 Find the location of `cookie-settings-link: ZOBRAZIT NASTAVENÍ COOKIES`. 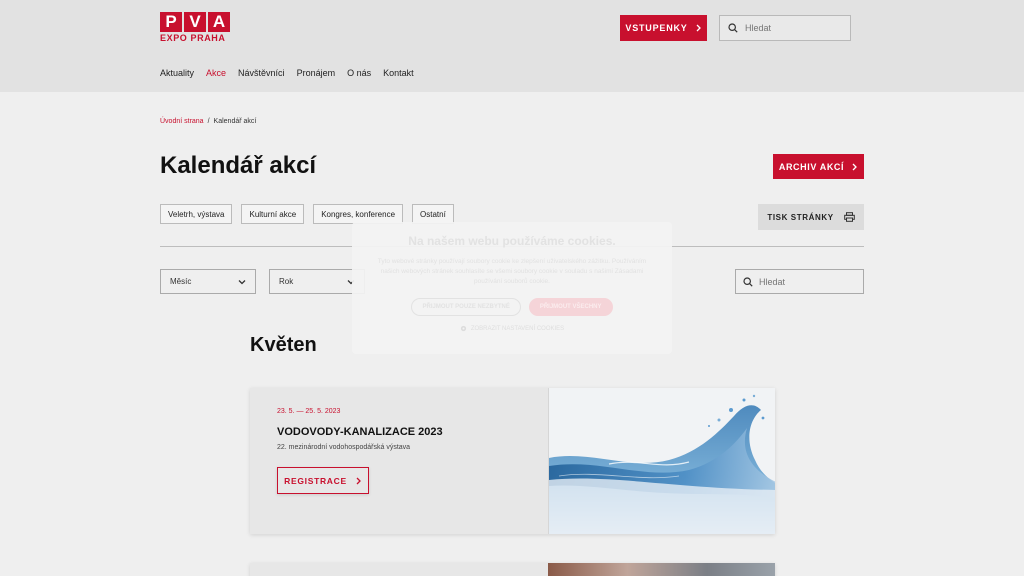

cookie-settings-link: ZOBRAZIT NASTAVENÍ COOKIES is located at coordinates (512, 328).